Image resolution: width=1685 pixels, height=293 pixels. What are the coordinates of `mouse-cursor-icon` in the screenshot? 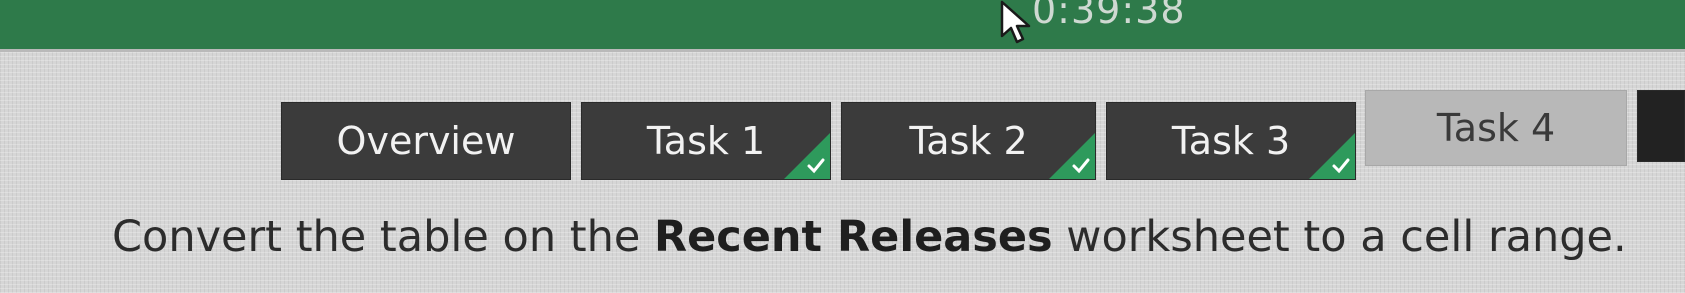 It's located at (1015, 22).